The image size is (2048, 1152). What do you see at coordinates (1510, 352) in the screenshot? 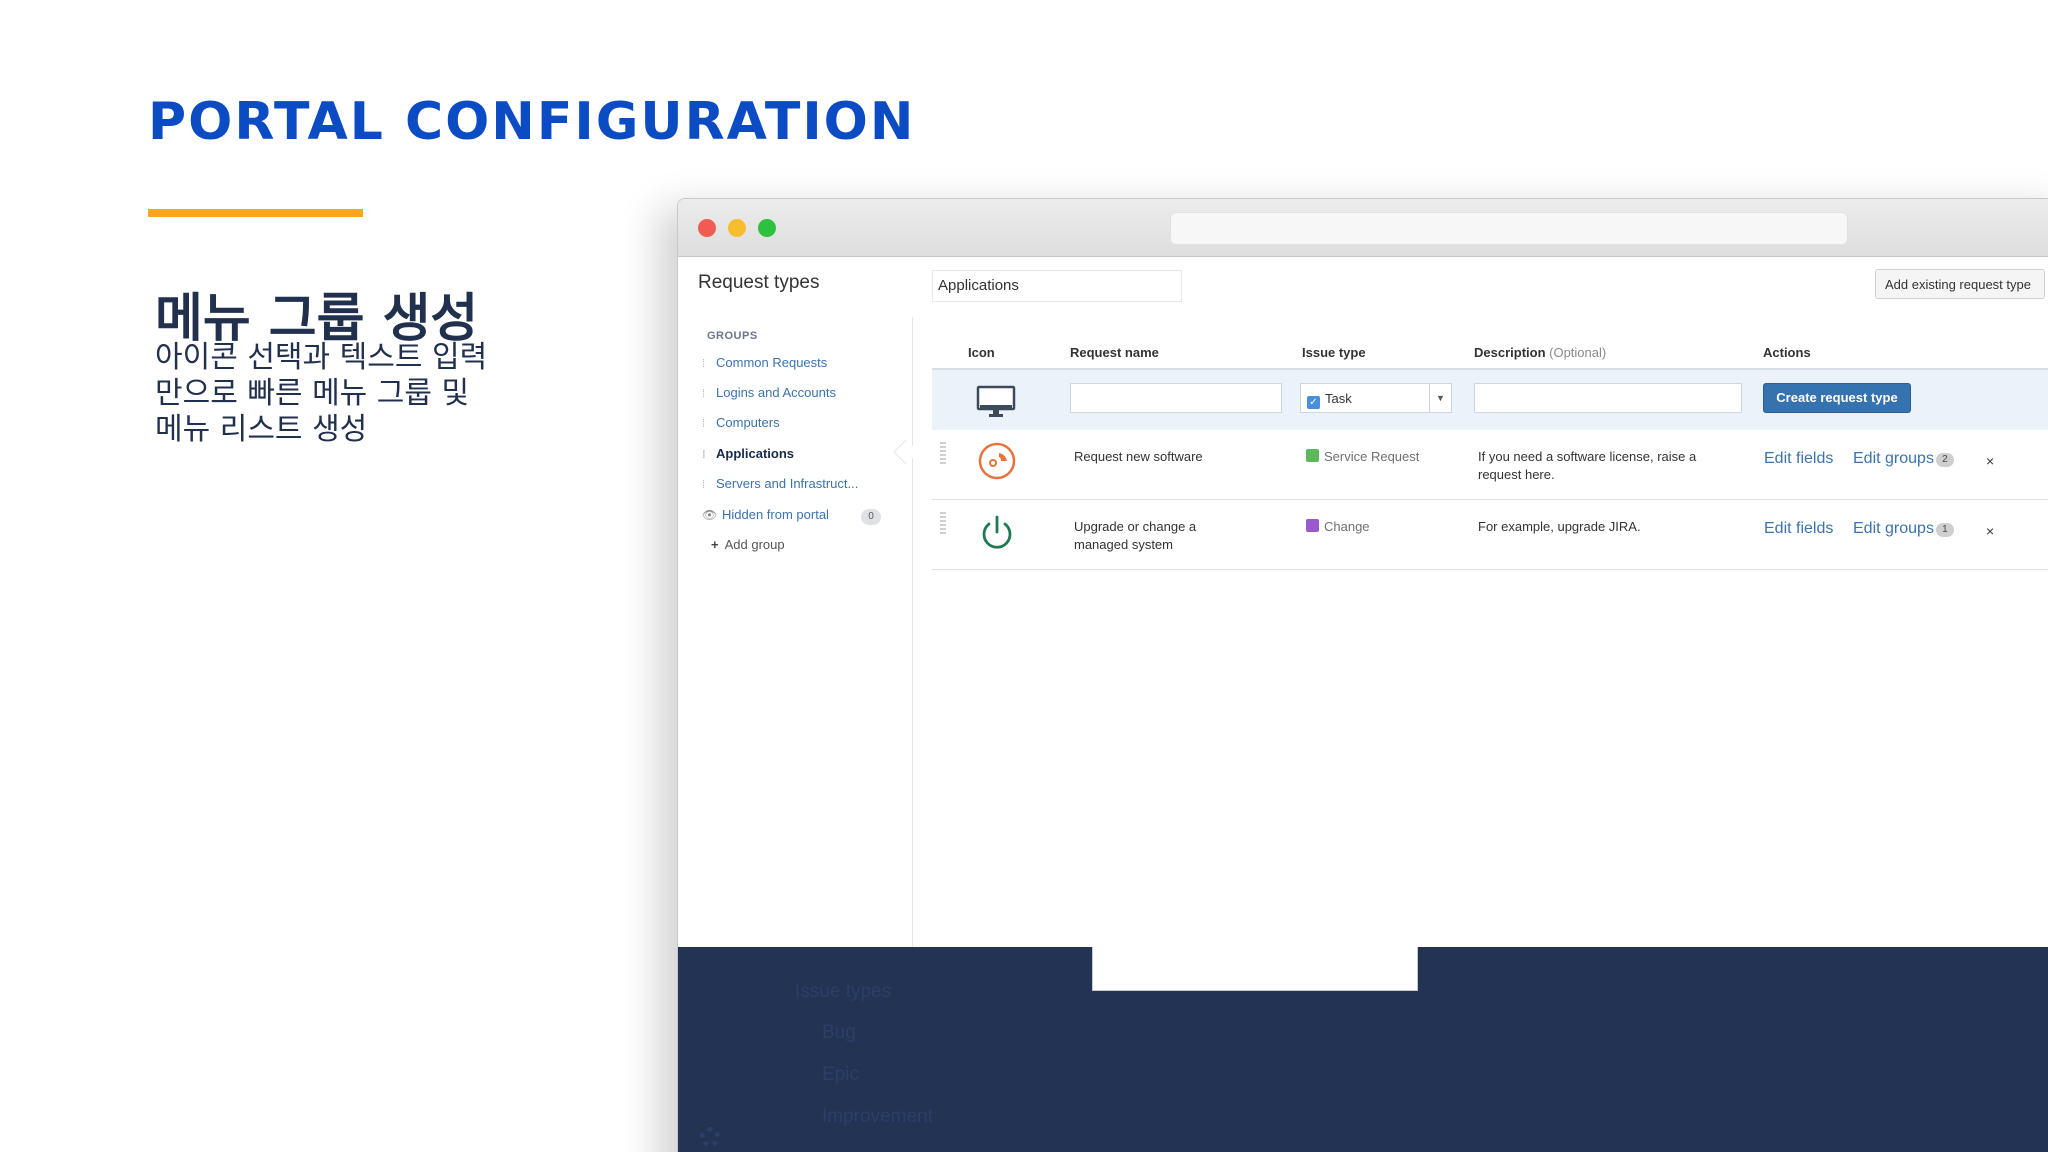
I see `description-header-label: Description` at bounding box center [1510, 352].